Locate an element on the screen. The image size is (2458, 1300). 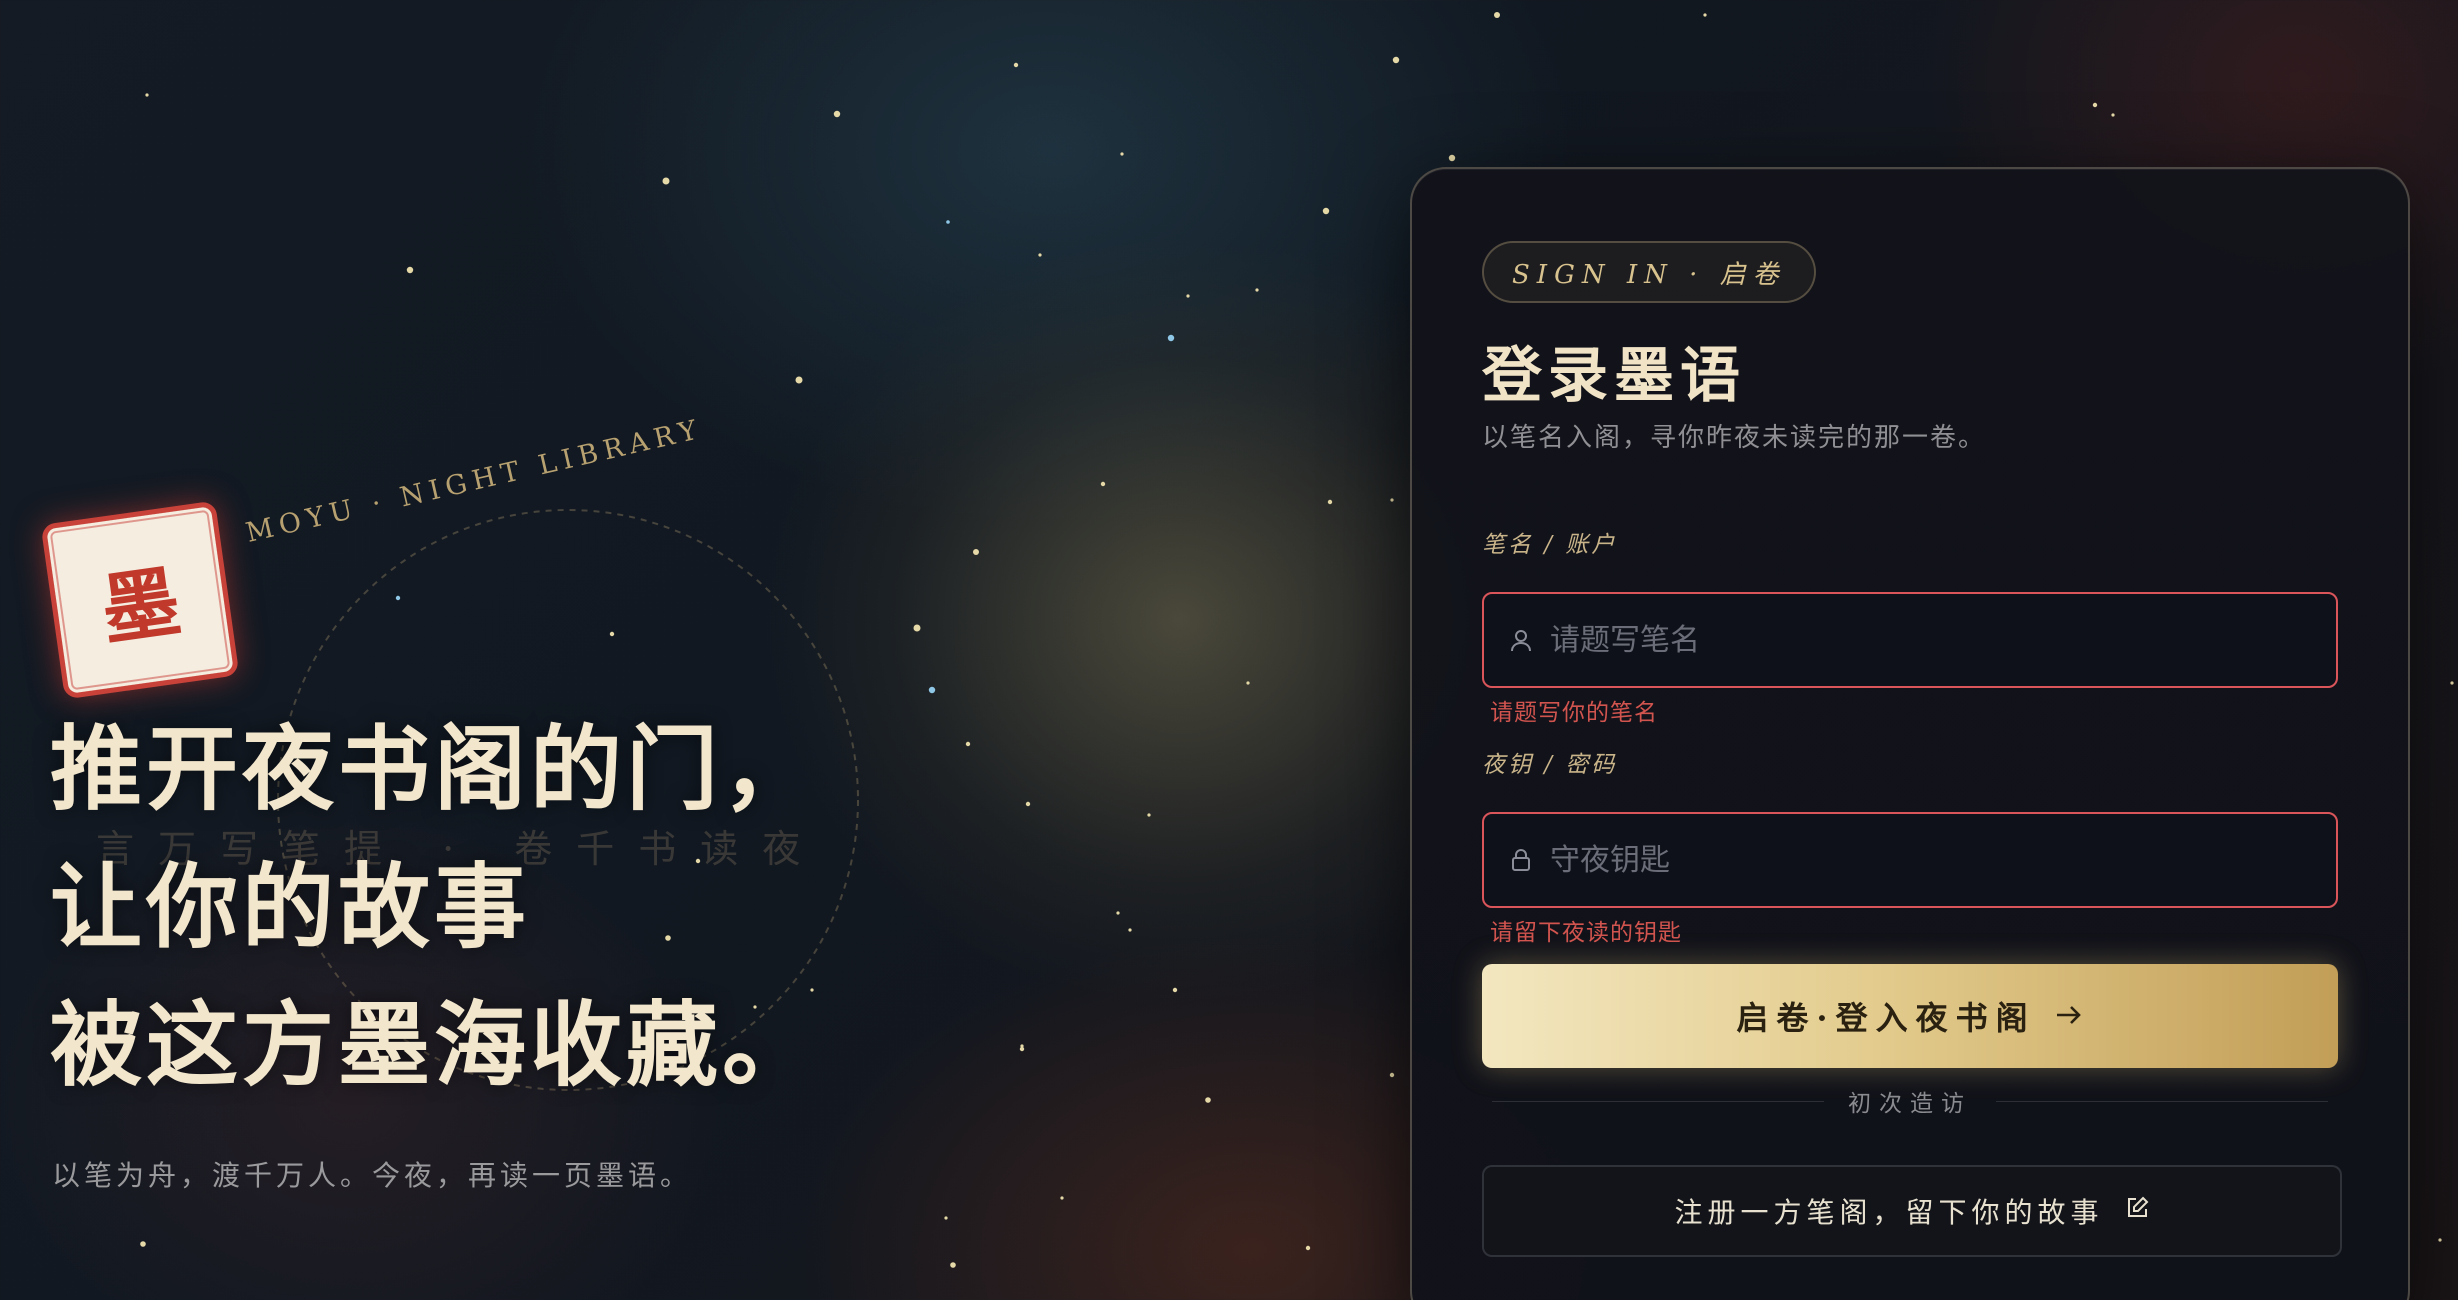
password-error: 请留下夜读的钥匙 is located at coordinates (1586, 933).